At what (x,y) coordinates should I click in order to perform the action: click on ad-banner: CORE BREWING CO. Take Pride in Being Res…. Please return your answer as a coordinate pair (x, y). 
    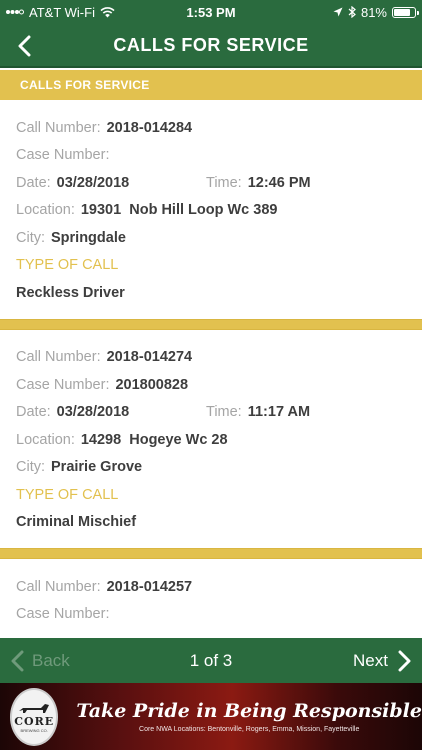
    Looking at the image, I should click on (211, 716).